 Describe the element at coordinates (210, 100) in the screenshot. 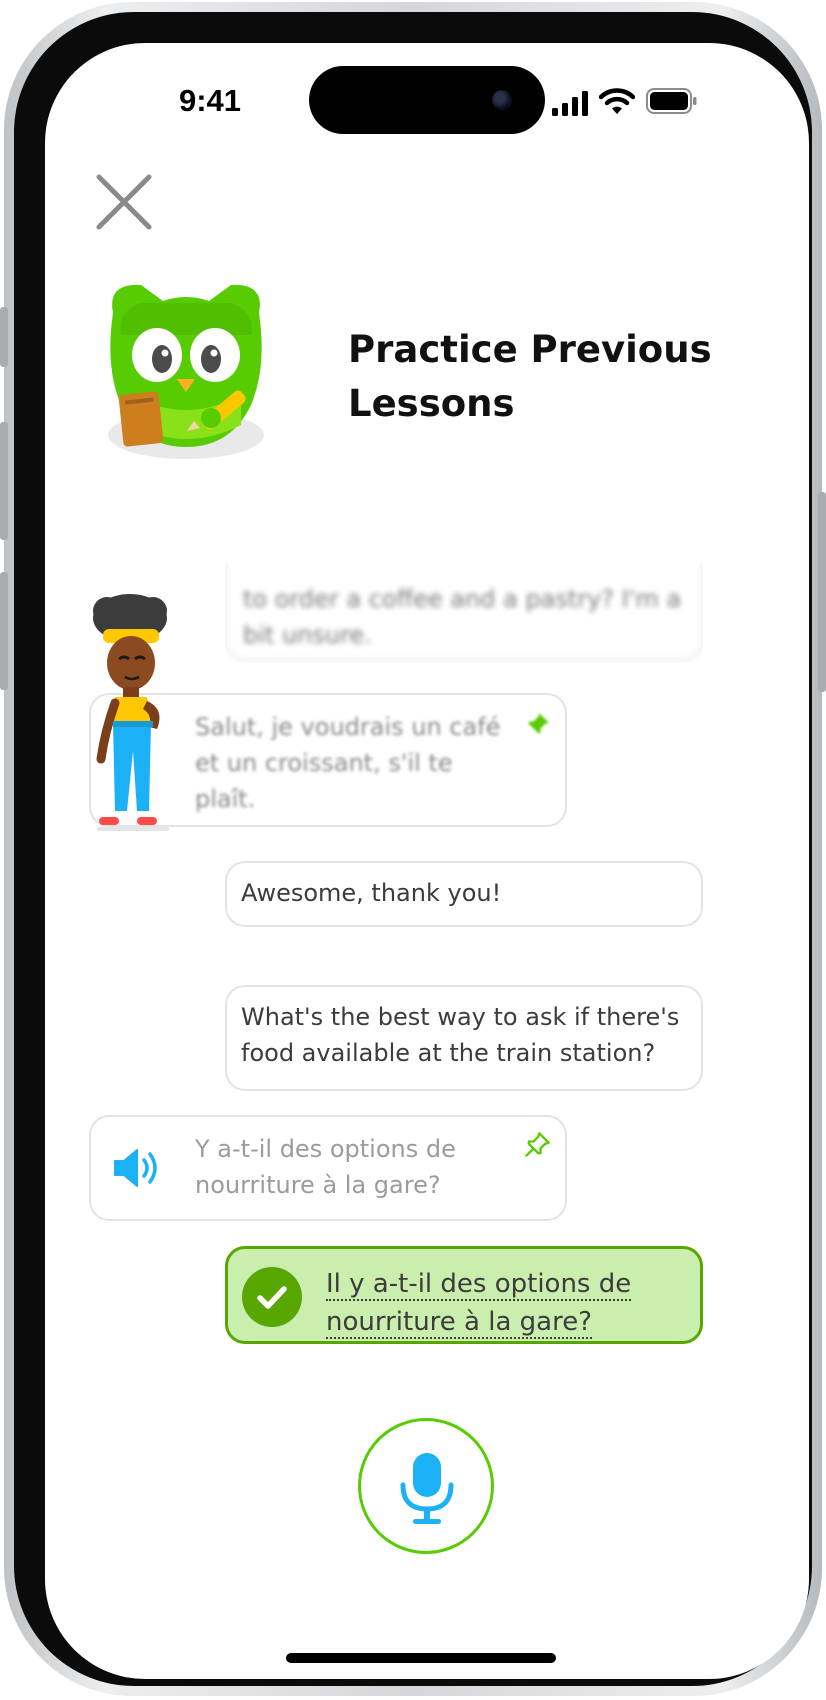

I see `status-time: 9:41` at that location.